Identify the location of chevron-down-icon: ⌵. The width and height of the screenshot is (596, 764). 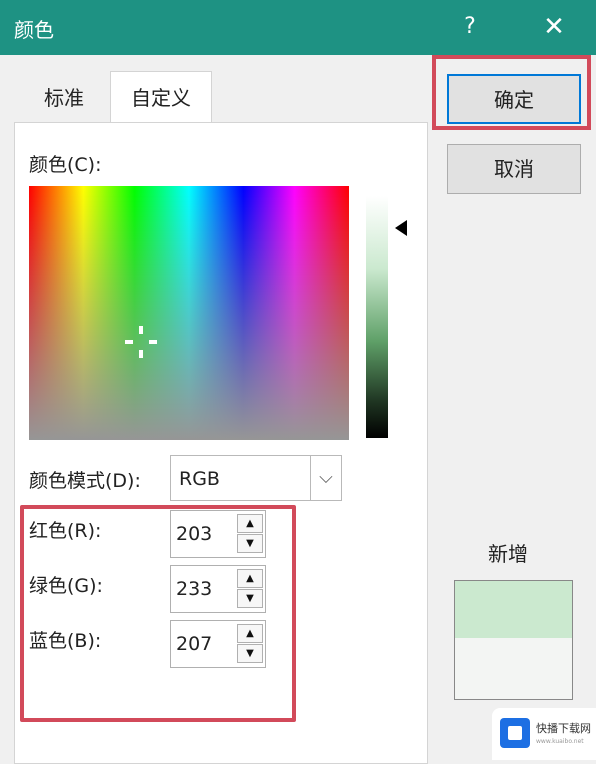
(325, 478).